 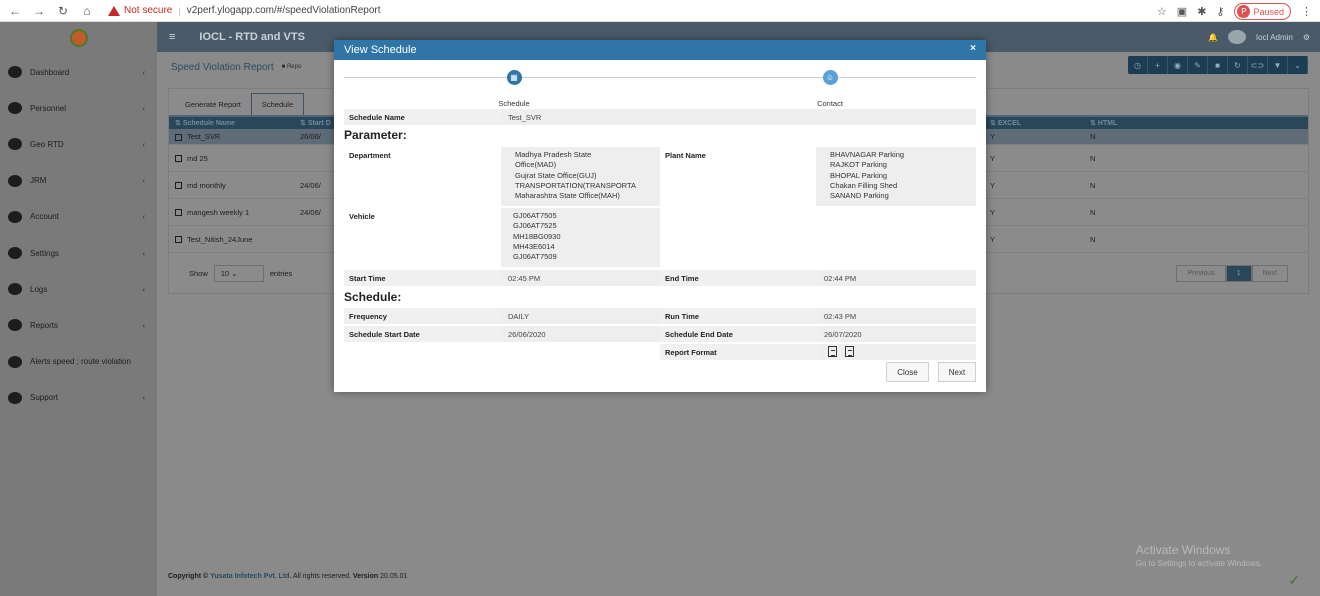 What do you see at coordinates (907, 372) in the screenshot?
I see `close-button: Close` at bounding box center [907, 372].